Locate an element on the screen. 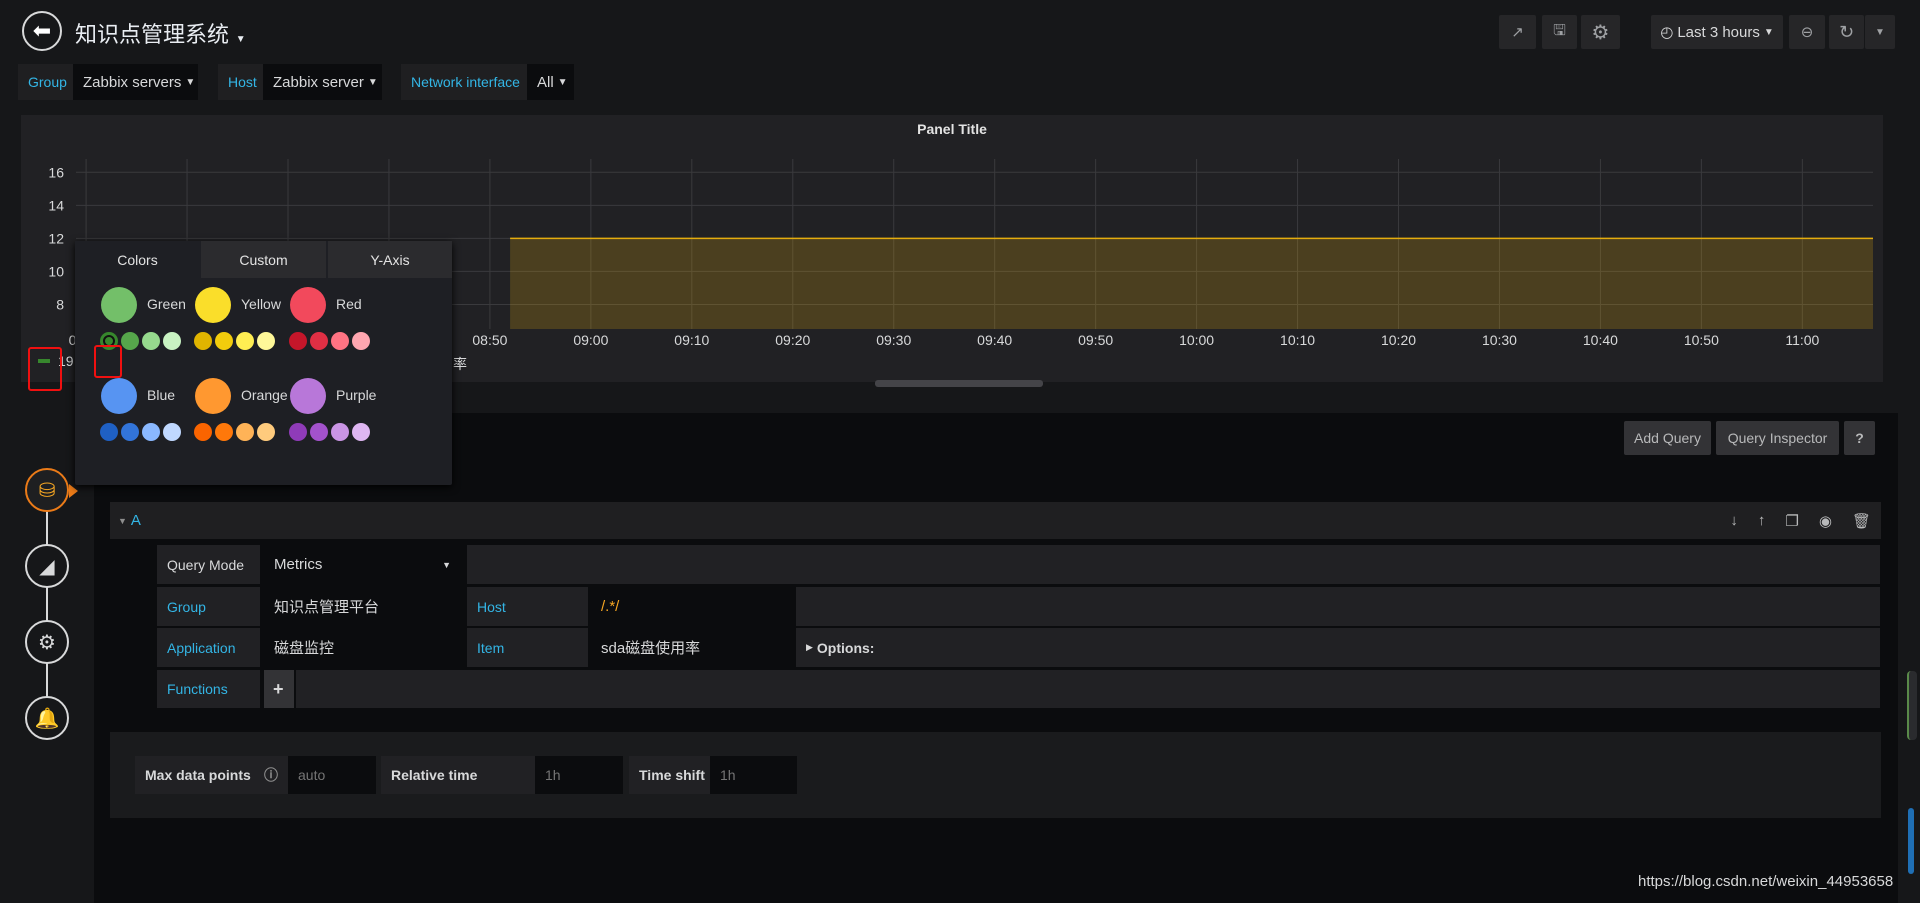 The image size is (1920, 903). scrollbar-widget is located at coordinates (1912, 705).